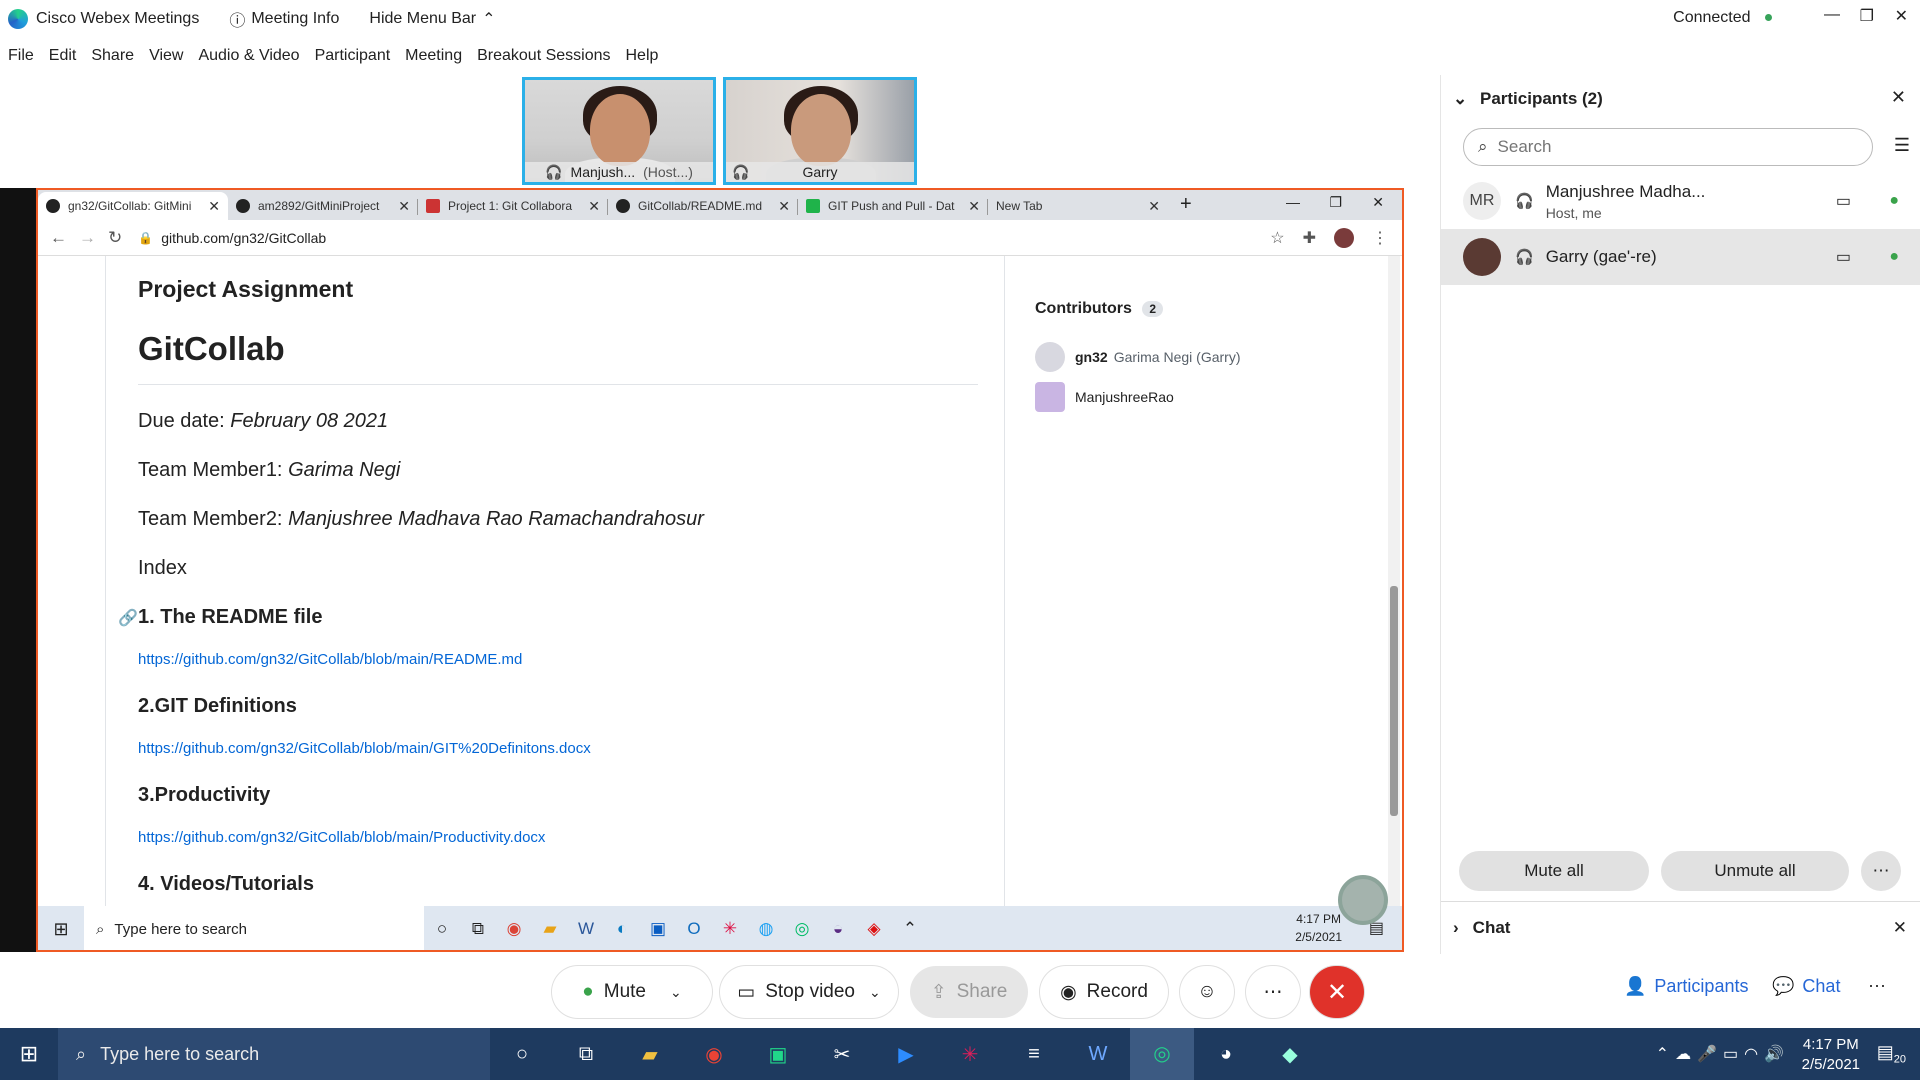 Image resolution: width=1920 pixels, height=1080 pixels. Describe the element at coordinates (632, 992) in the screenshot. I see `mute-button: ● Mute ⌄` at that location.